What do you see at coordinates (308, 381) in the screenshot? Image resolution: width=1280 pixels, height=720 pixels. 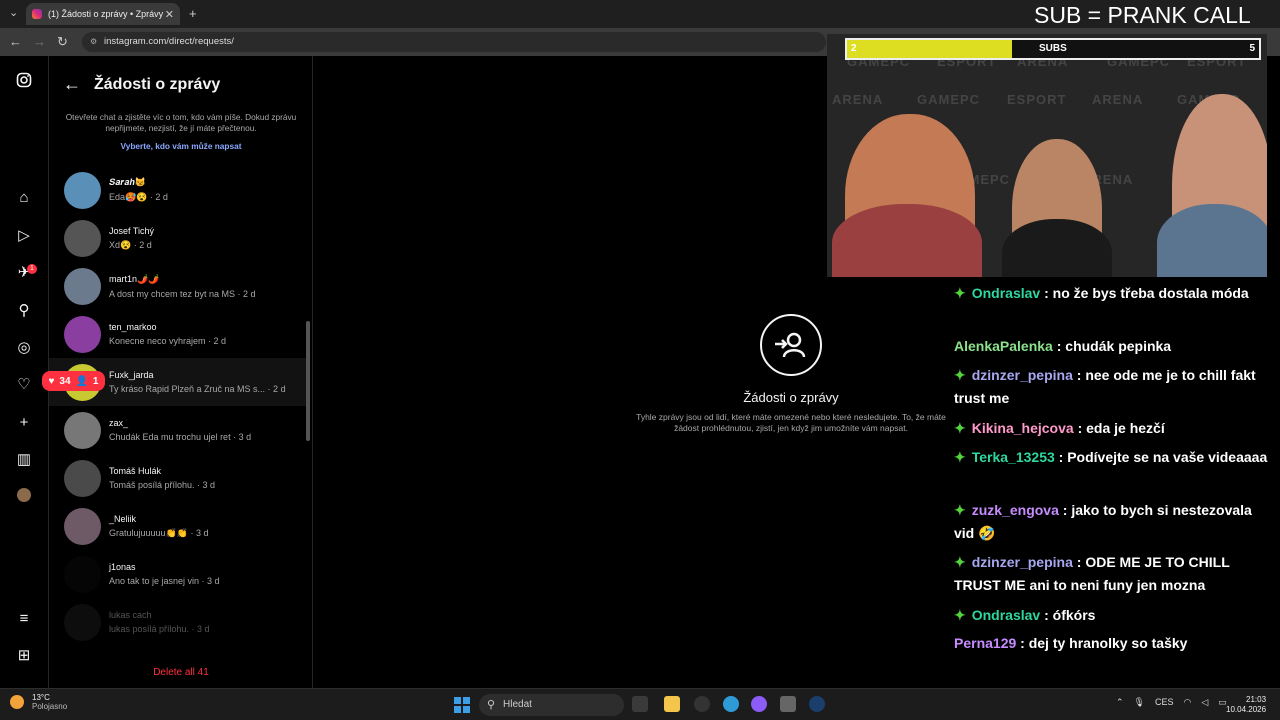 I see `scrollbar` at bounding box center [308, 381].